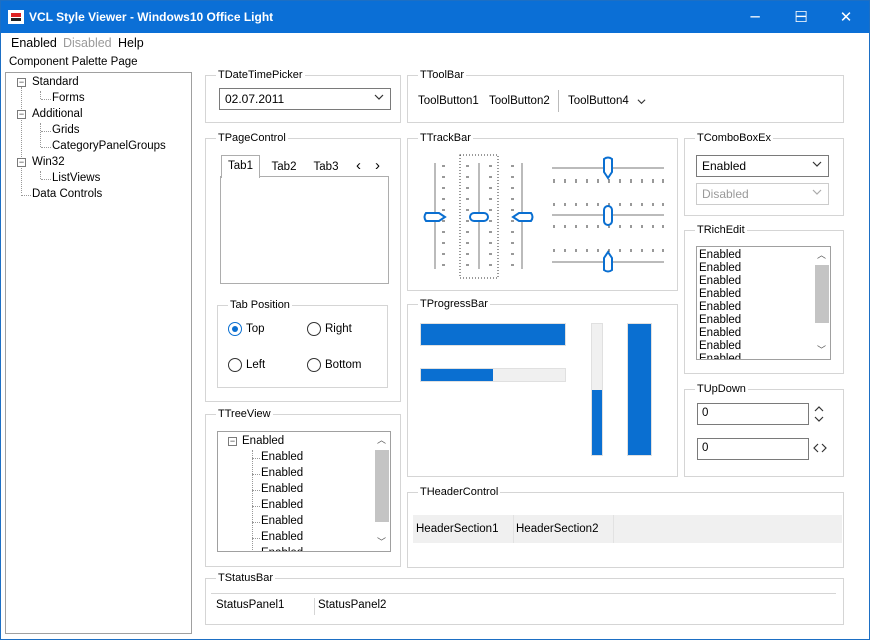  I want to click on group-label: TTreeView, so click(244, 414).